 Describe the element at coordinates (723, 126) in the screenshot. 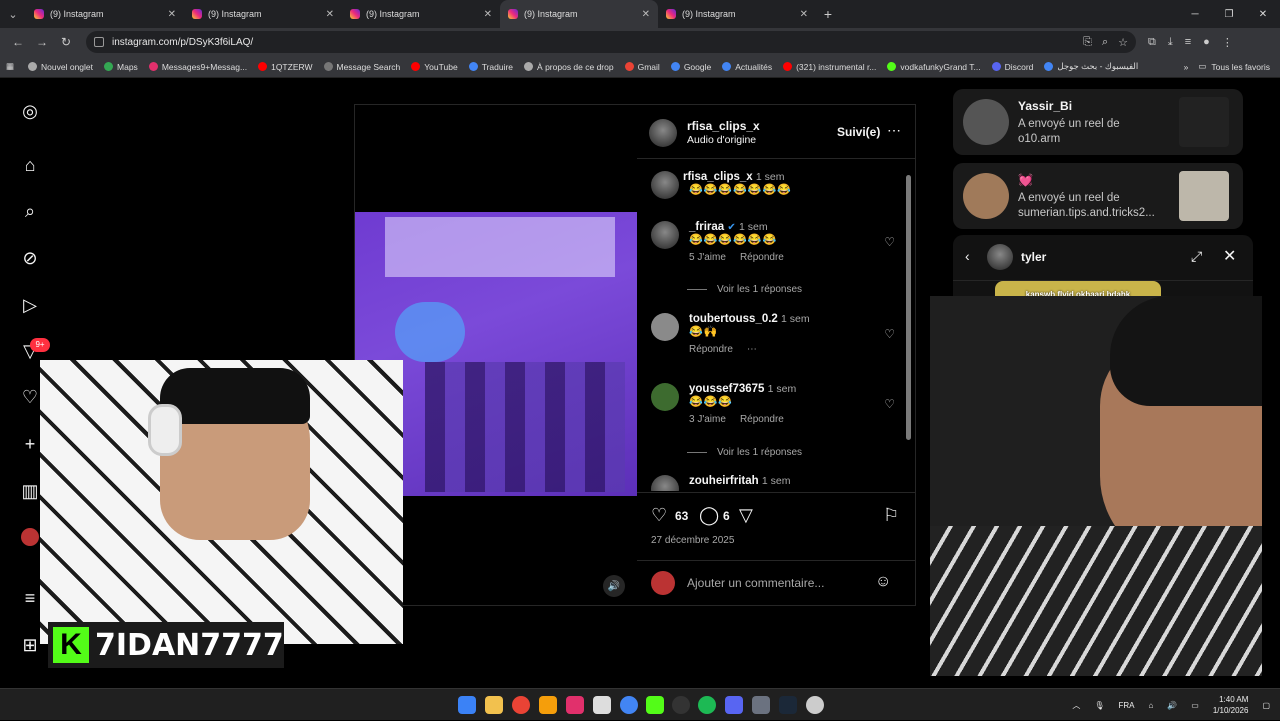

I see `author-username: rfisa_clips_x` at that location.